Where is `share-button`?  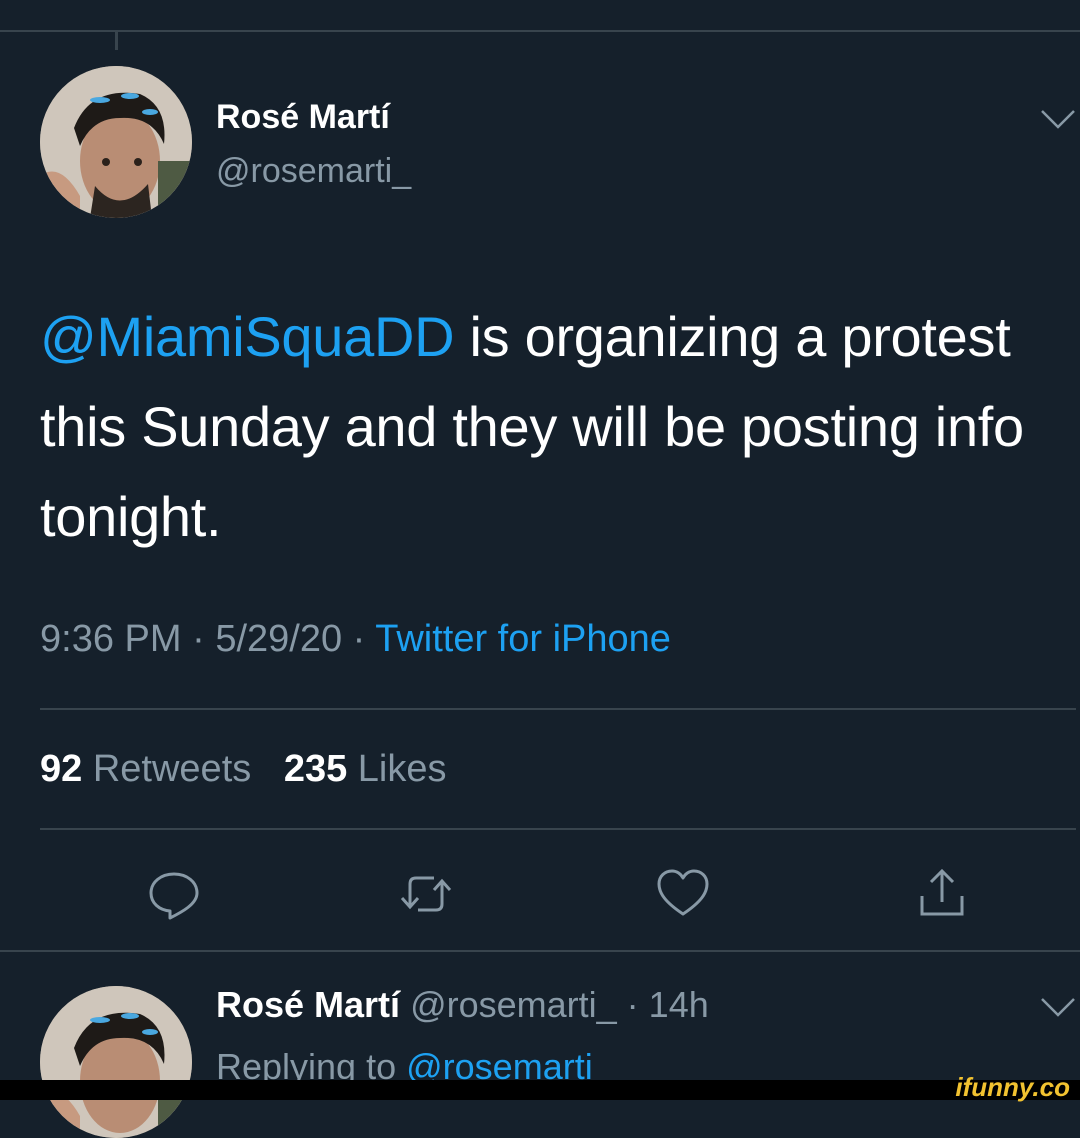 share-button is located at coordinates (942, 894).